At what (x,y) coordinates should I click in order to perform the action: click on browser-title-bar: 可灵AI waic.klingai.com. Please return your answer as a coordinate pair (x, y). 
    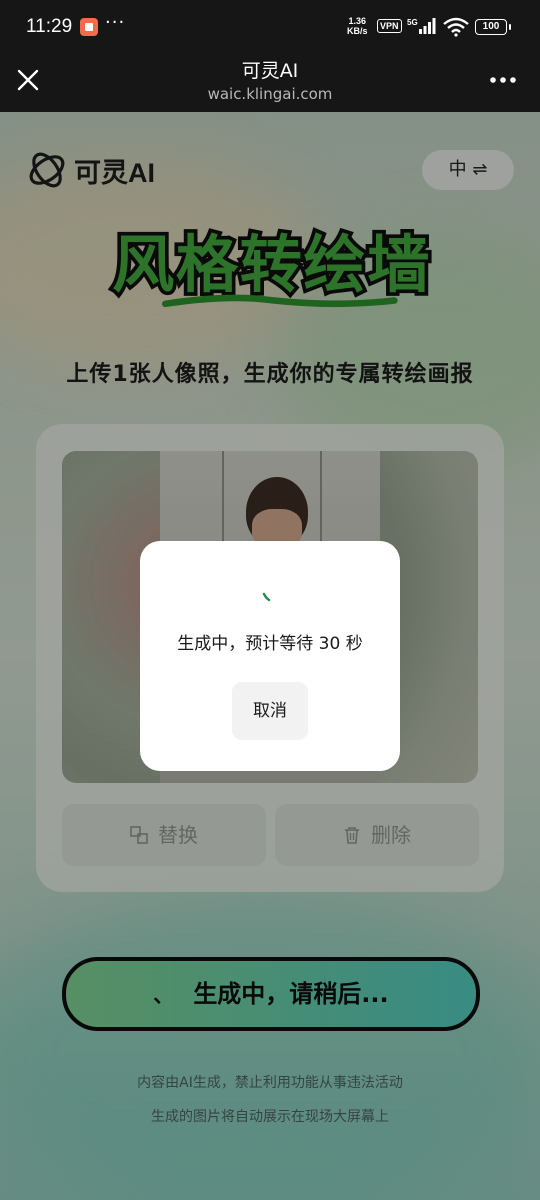
    Looking at the image, I should click on (270, 83).